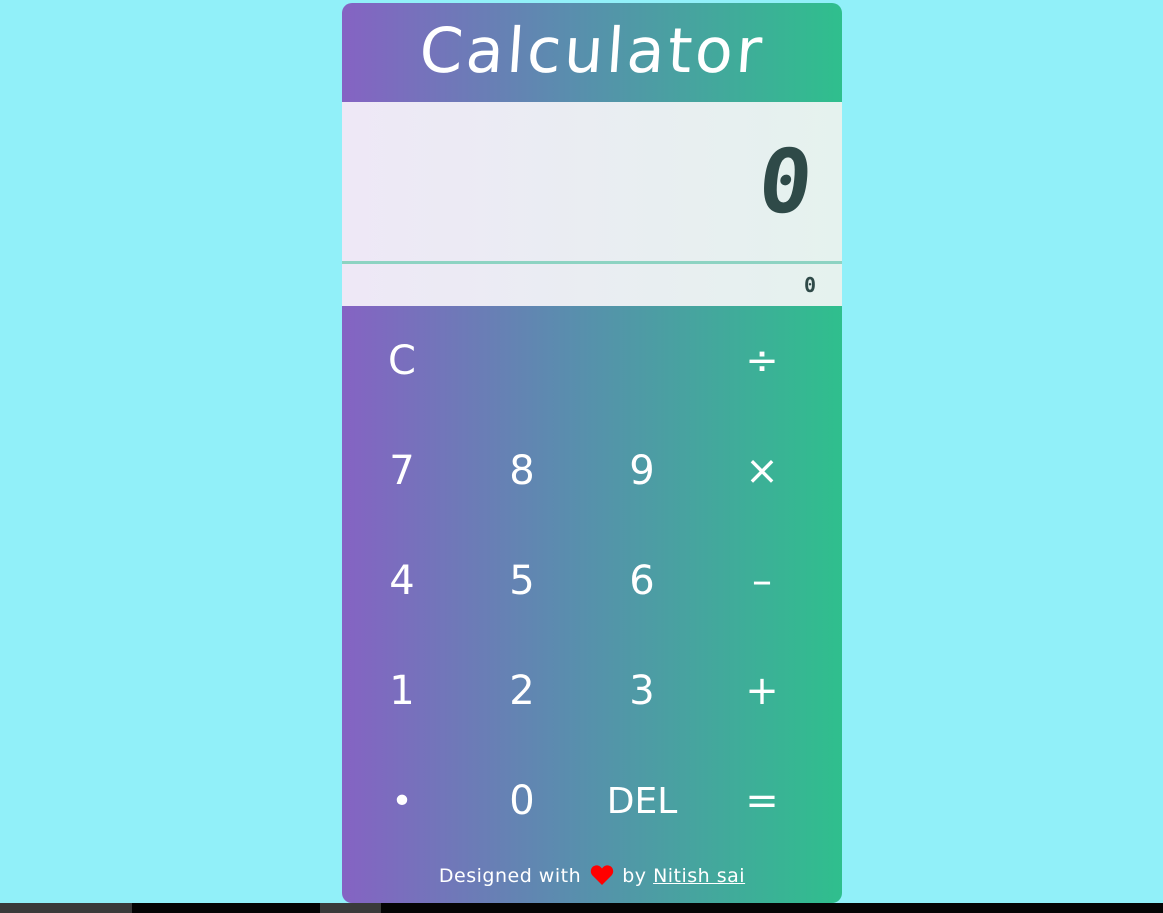 The image size is (1163, 913). Describe the element at coordinates (642, 581) in the screenshot. I see `digit-6-button: 6` at that location.